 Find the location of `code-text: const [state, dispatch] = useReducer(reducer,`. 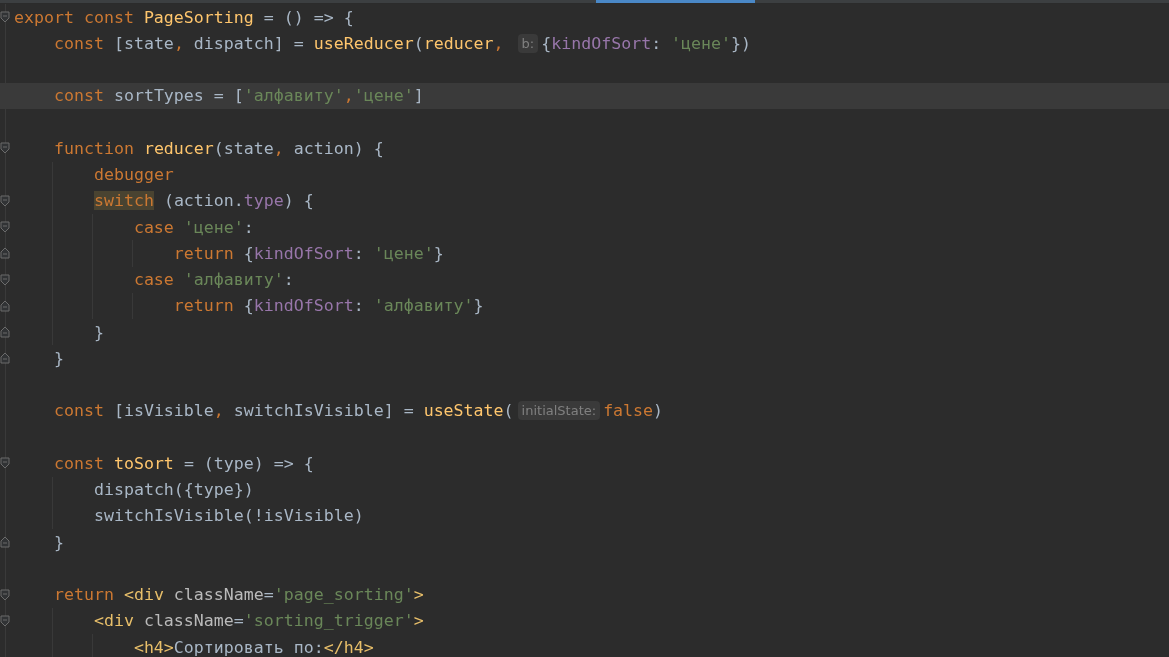

code-text: const [state, dispatch] = useReducer(reducer, is located at coordinates (278, 43).